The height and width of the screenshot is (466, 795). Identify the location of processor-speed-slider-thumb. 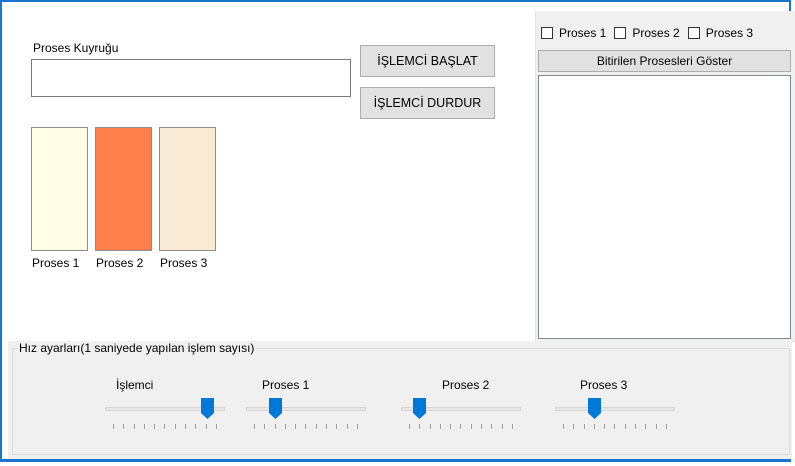
(207, 408).